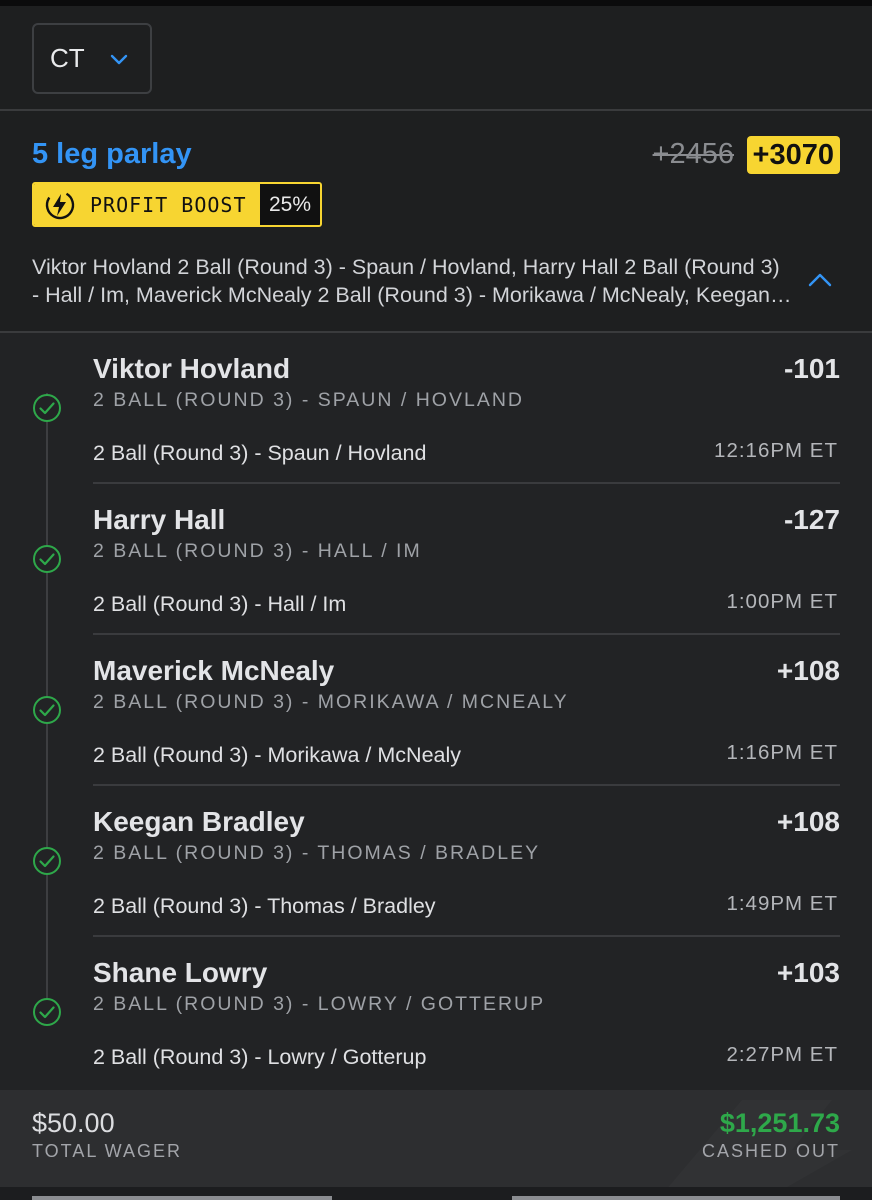 This screenshot has height=1200, width=872. I want to click on profit-boost-label: PROFIT BOOST, so click(168, 204).